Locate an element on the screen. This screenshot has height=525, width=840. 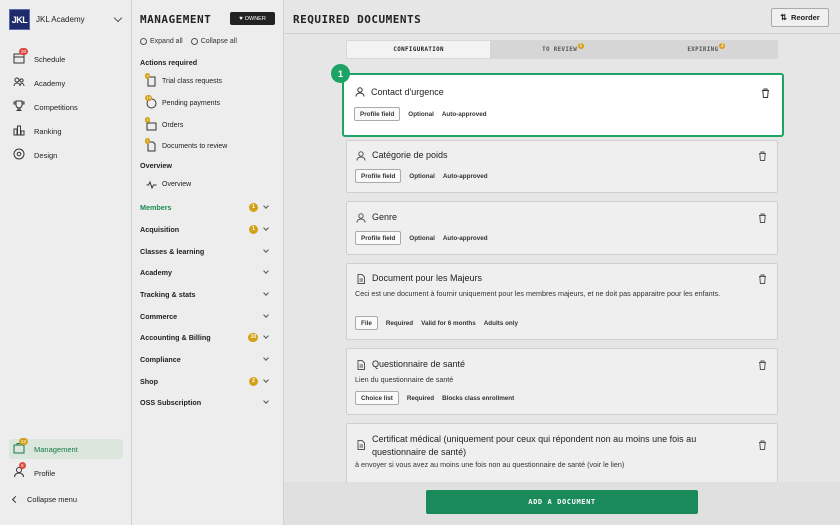
group-accounting-billing: Accounting & Billing 10 is located at coordinates (205, 337).